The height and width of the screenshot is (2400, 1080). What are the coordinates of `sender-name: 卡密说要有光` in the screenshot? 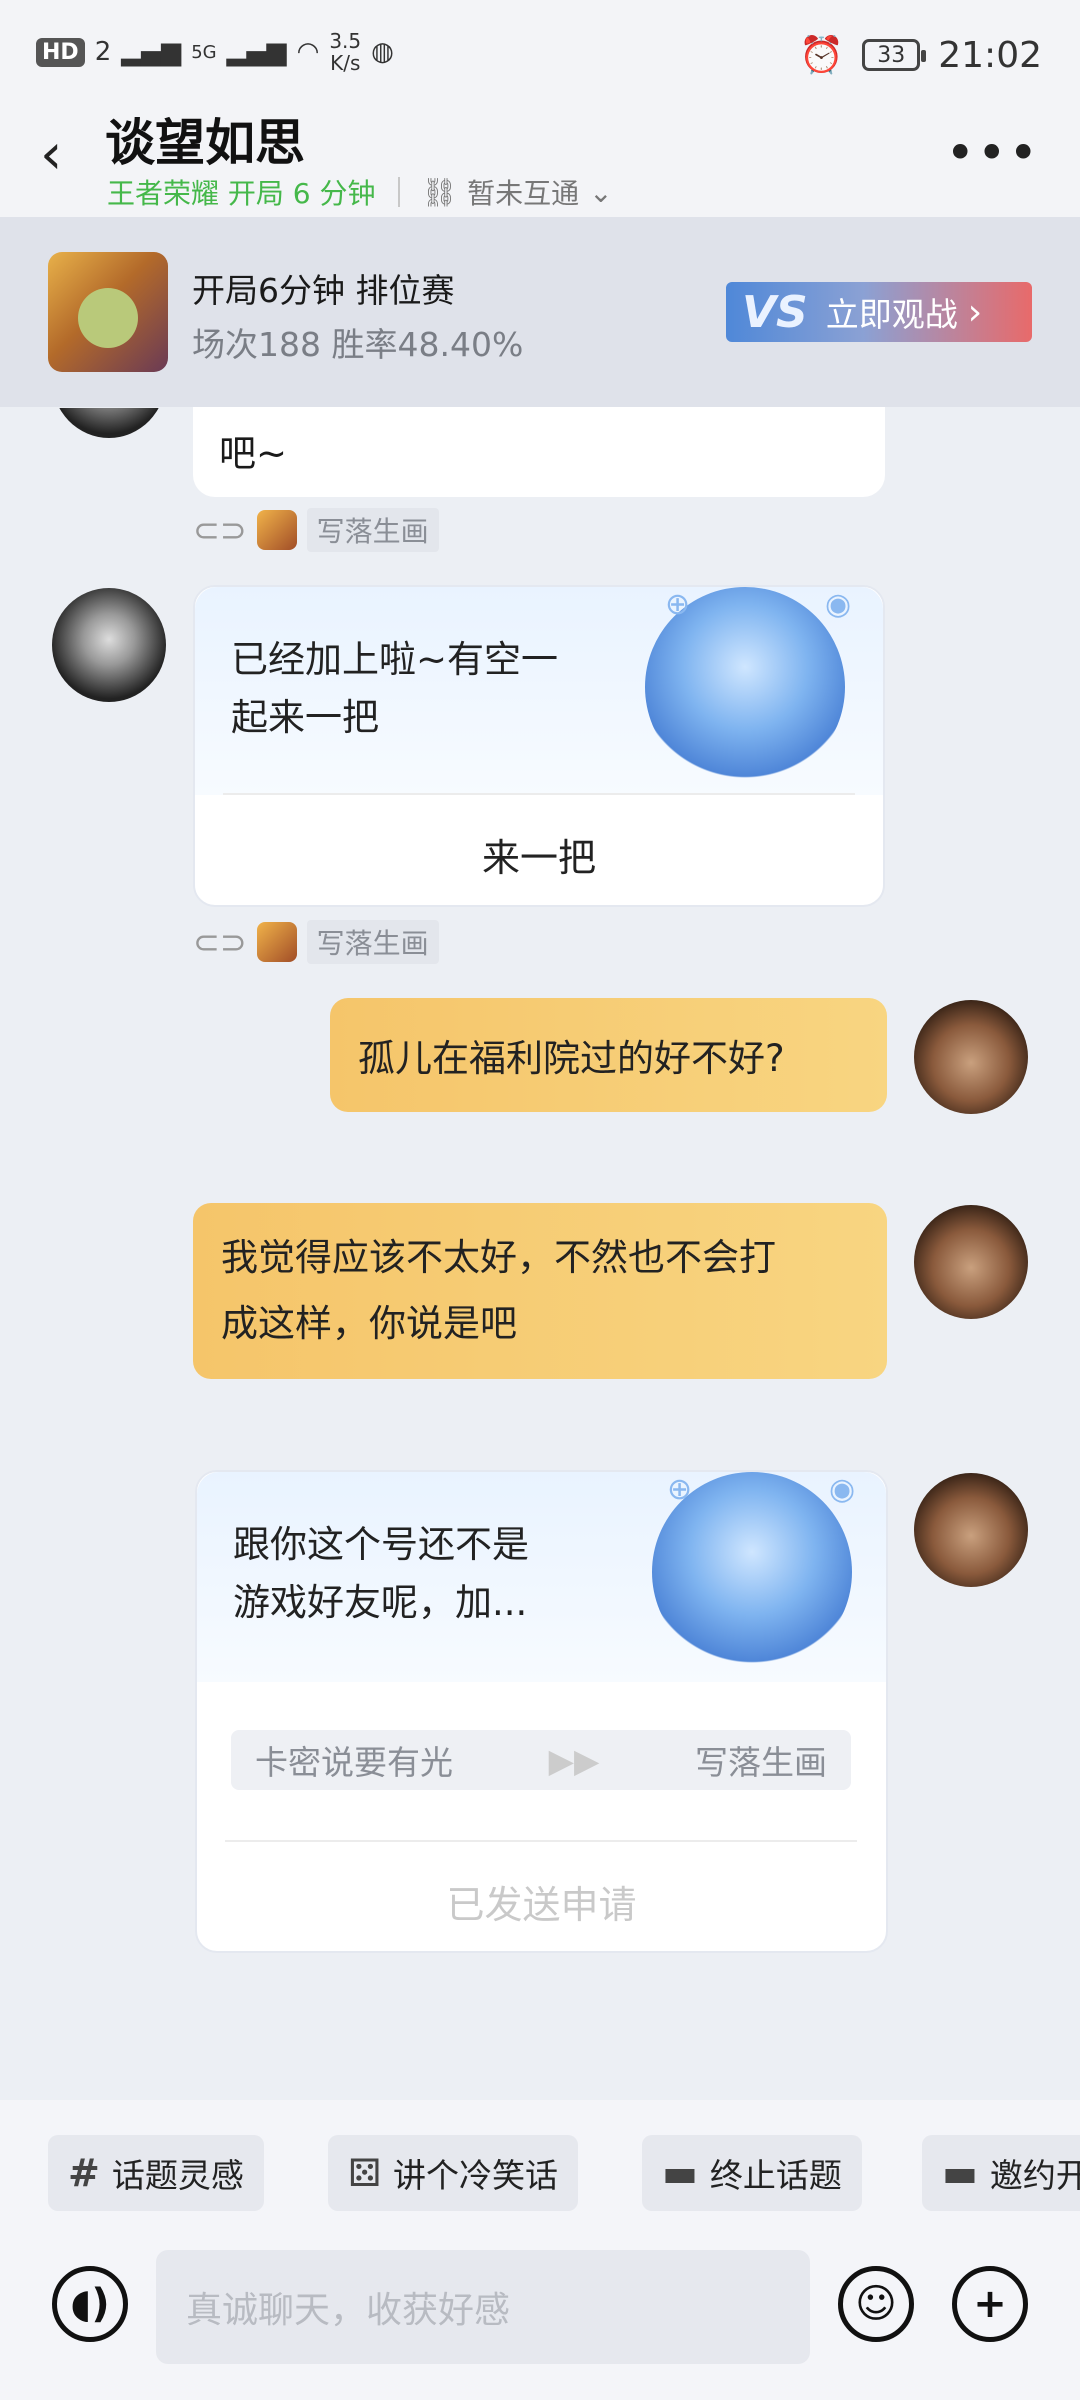 It's located at (354, 1762).